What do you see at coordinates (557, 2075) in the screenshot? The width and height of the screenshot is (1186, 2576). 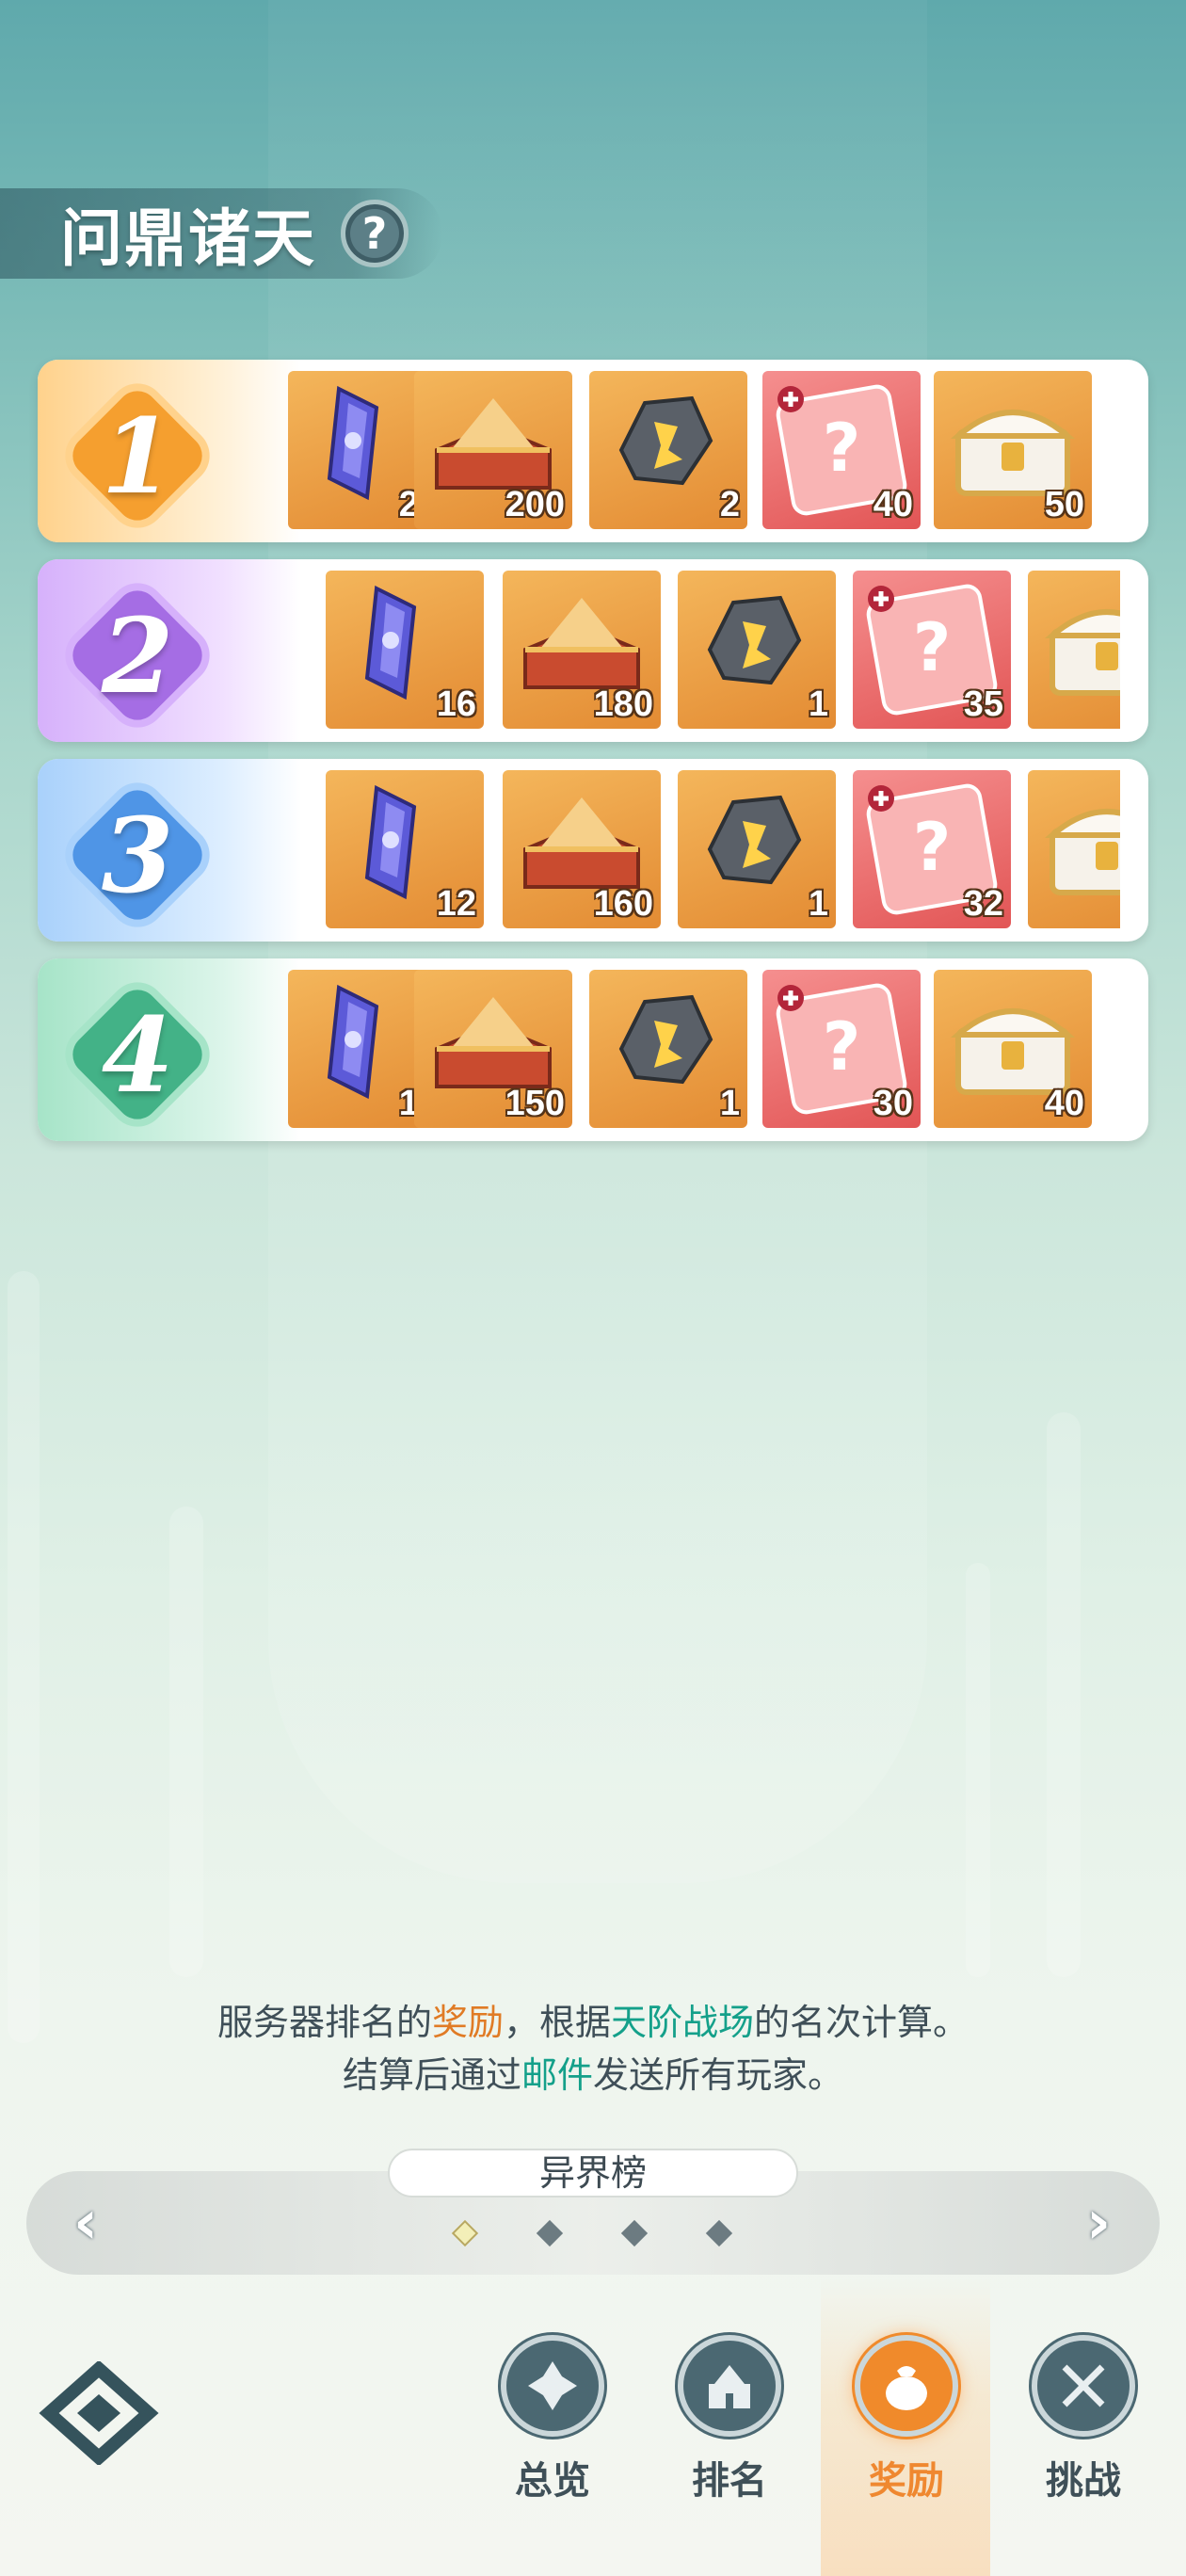 I see `mail-keyword: 邮件` at bounding box center [557, 2075].